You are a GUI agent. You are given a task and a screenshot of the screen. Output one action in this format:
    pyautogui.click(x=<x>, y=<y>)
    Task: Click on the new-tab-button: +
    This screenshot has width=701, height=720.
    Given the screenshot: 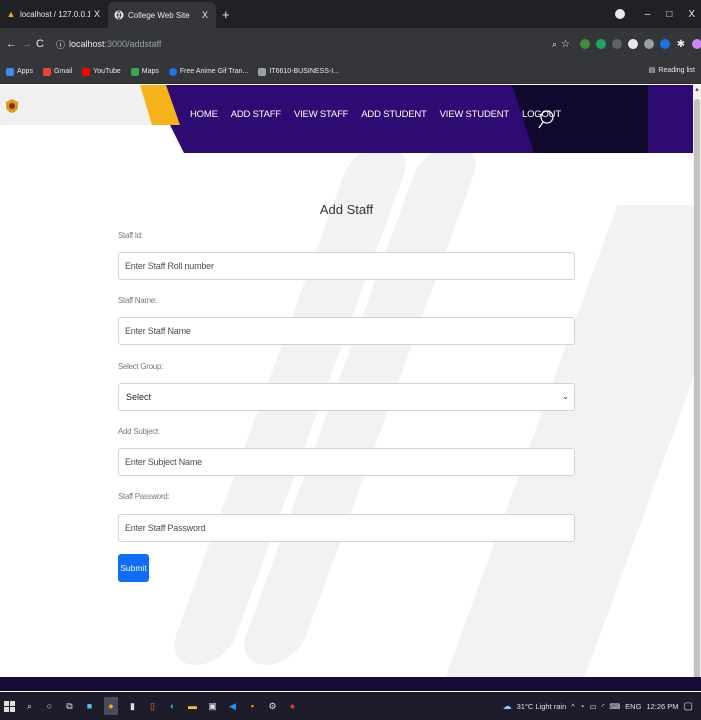 What is the action you would take?
    pyautogui.click(x=226, y=14)
    